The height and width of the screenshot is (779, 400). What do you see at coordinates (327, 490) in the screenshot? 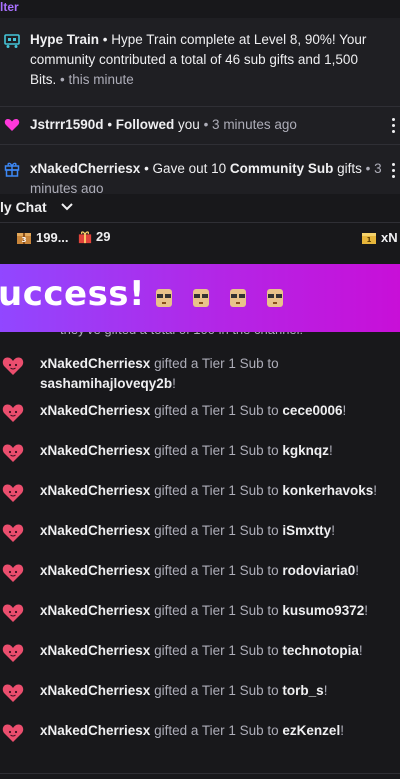
I see `gift-recipient: konkerhavoks` at bounding box center [327, 490].